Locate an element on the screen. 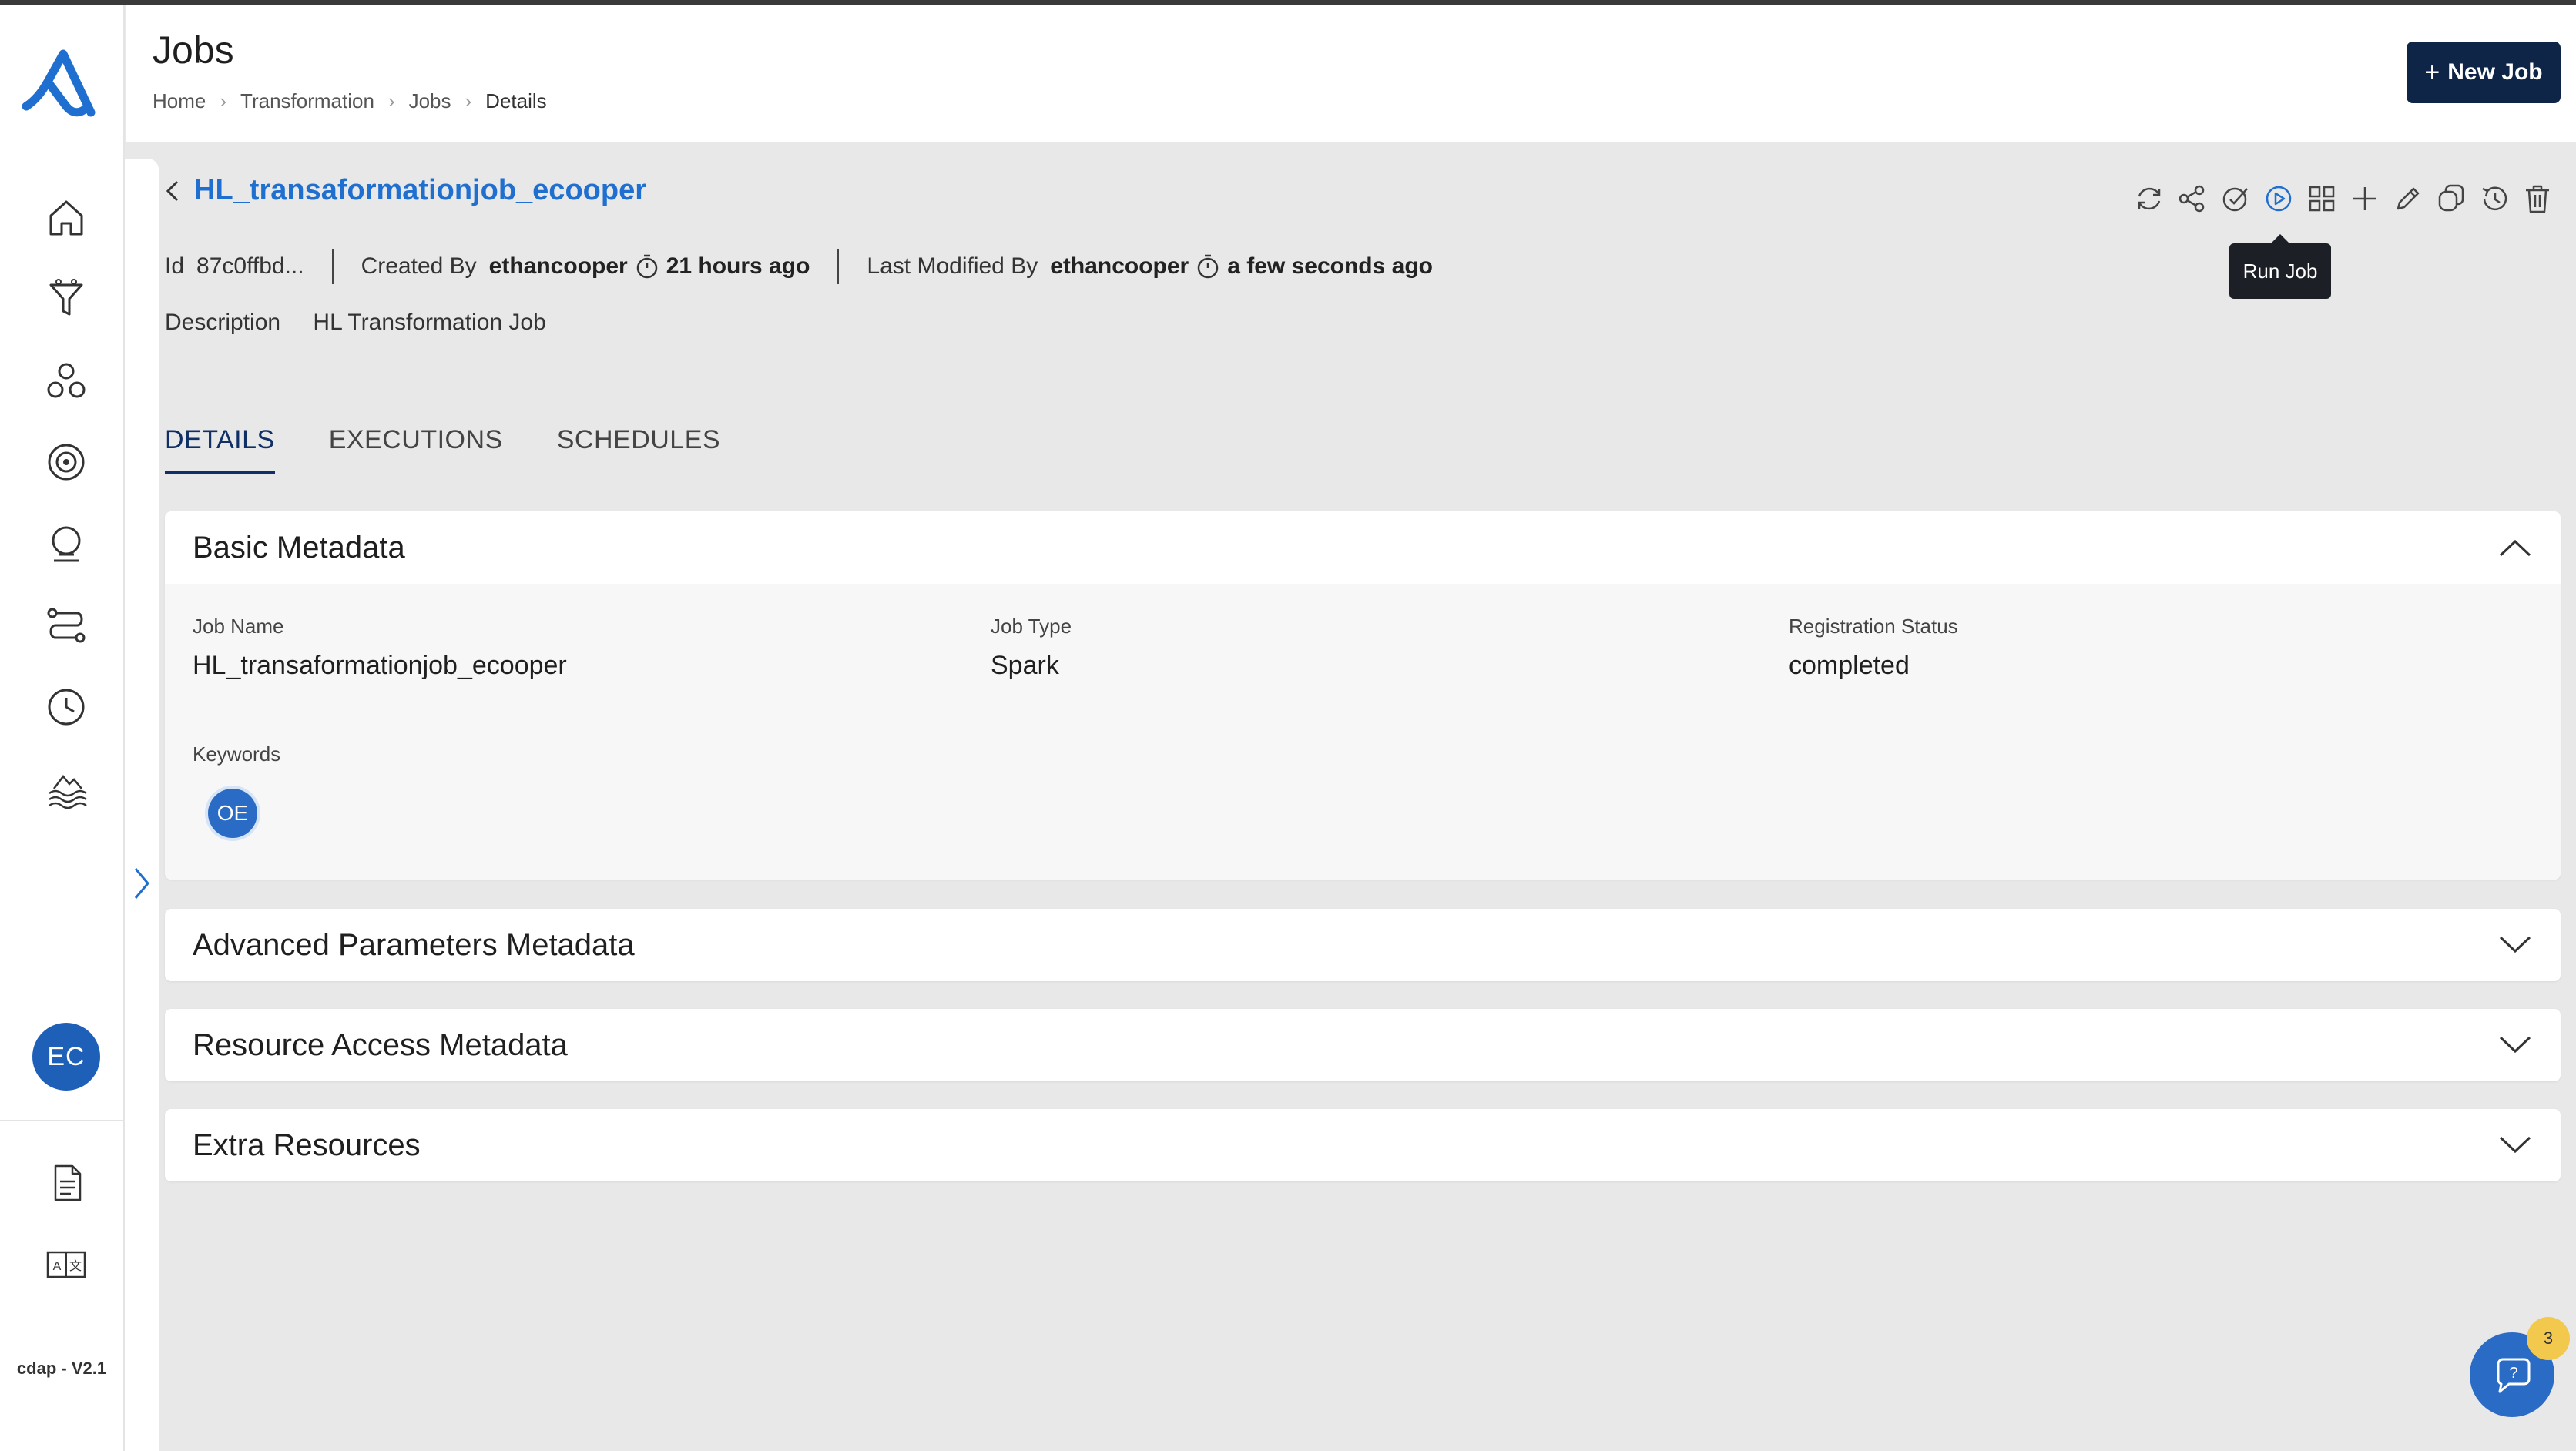 This screenshot has width=2576, height=1451. svg-text: A is located at coordinates (57, 1266).